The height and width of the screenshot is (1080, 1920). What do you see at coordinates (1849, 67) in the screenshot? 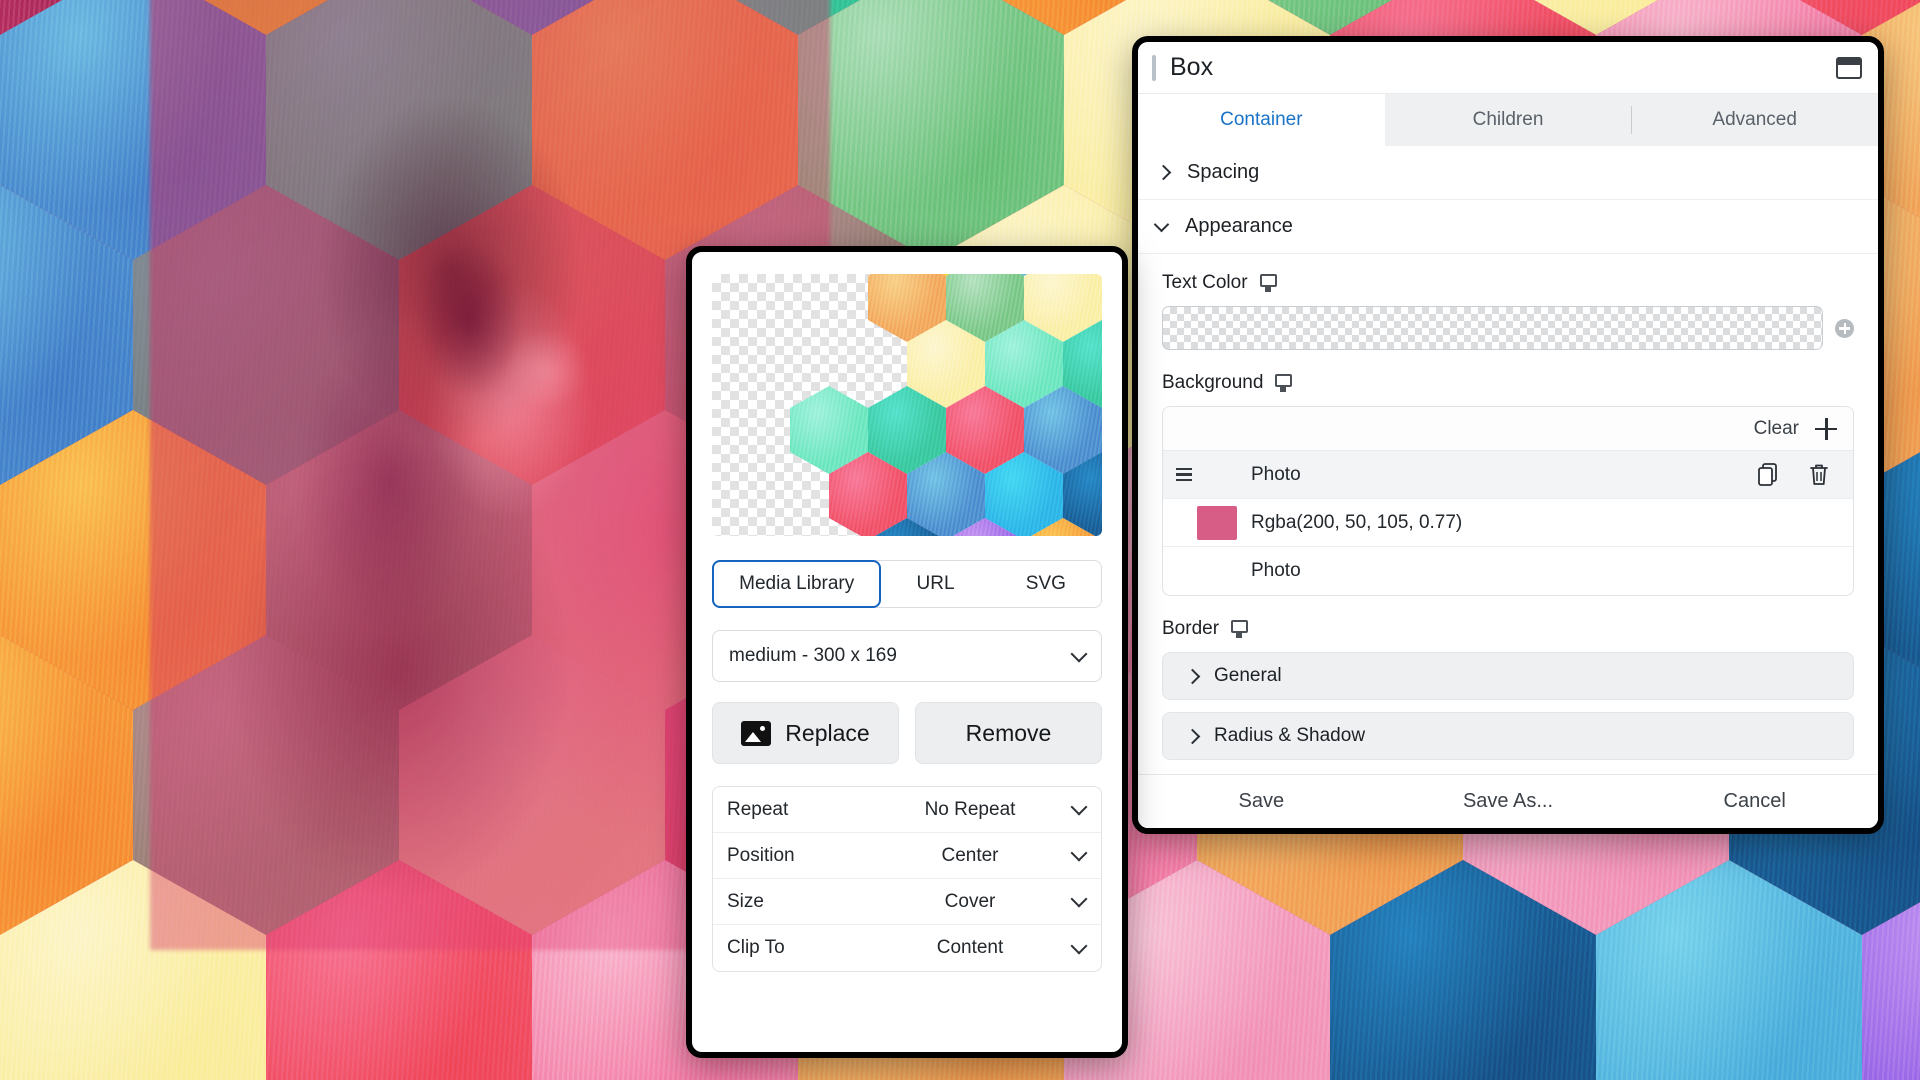
I see `restore-window-icon` at bounding box center [1849, 67].